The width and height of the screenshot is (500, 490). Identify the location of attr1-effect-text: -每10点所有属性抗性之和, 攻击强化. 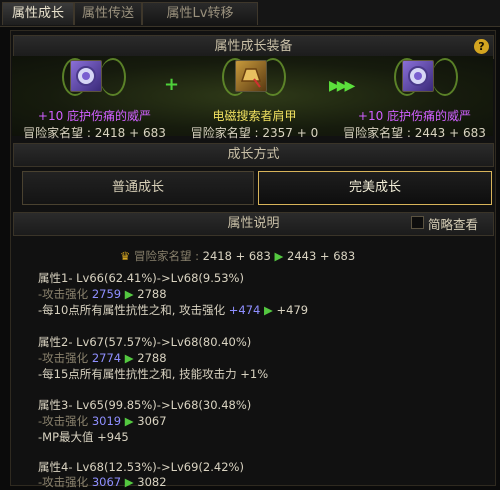
(132, 310).